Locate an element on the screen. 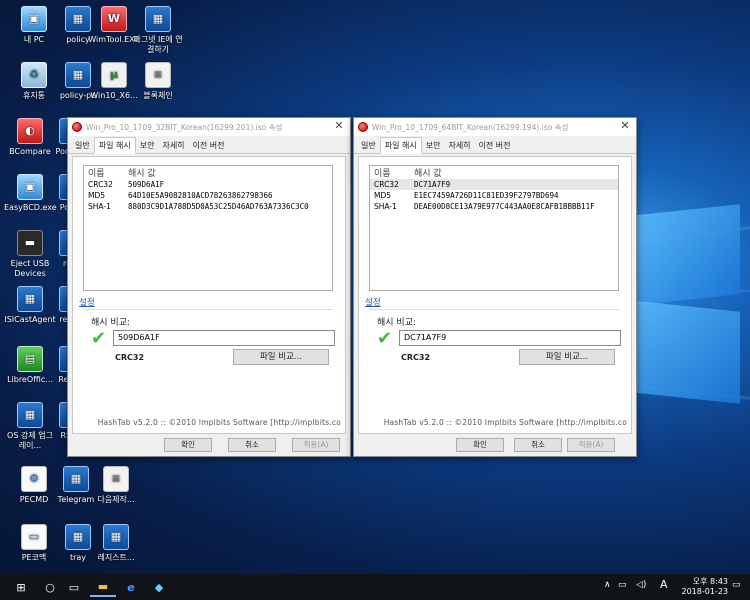 The image size is (750, 600). notification-icon: ▭ is located at coordinates (736, 585).